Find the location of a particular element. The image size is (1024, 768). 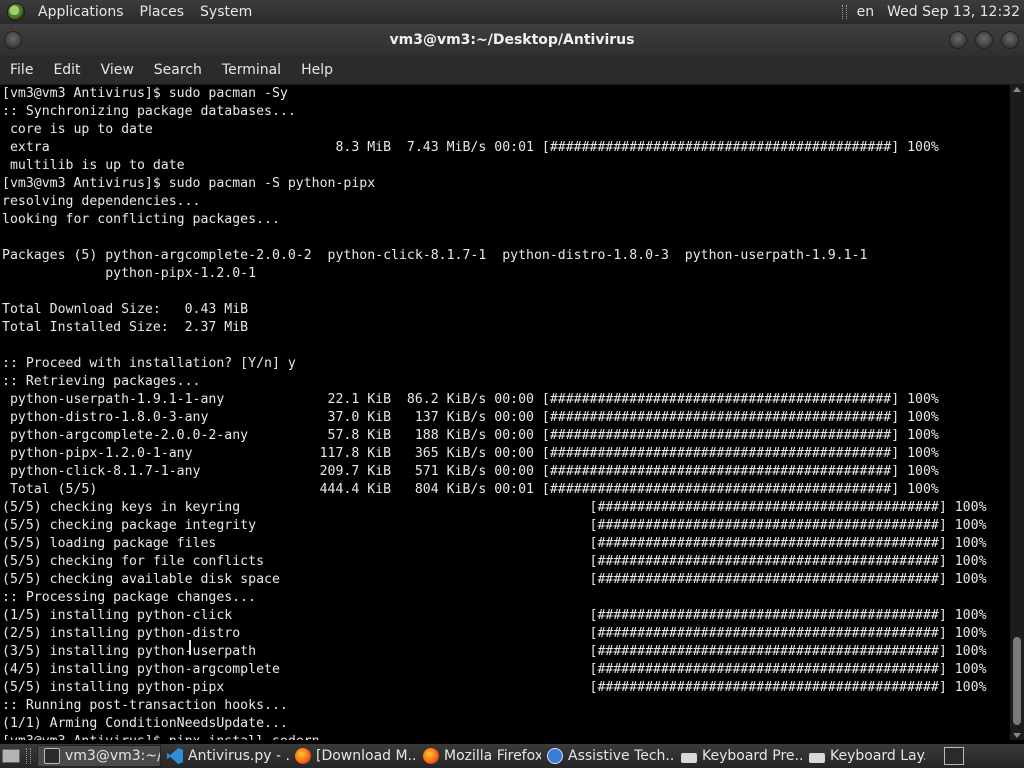

window-titlebar: vm3@vm3:~/Desktop/Antivirus is located at coordinates (512, 40).